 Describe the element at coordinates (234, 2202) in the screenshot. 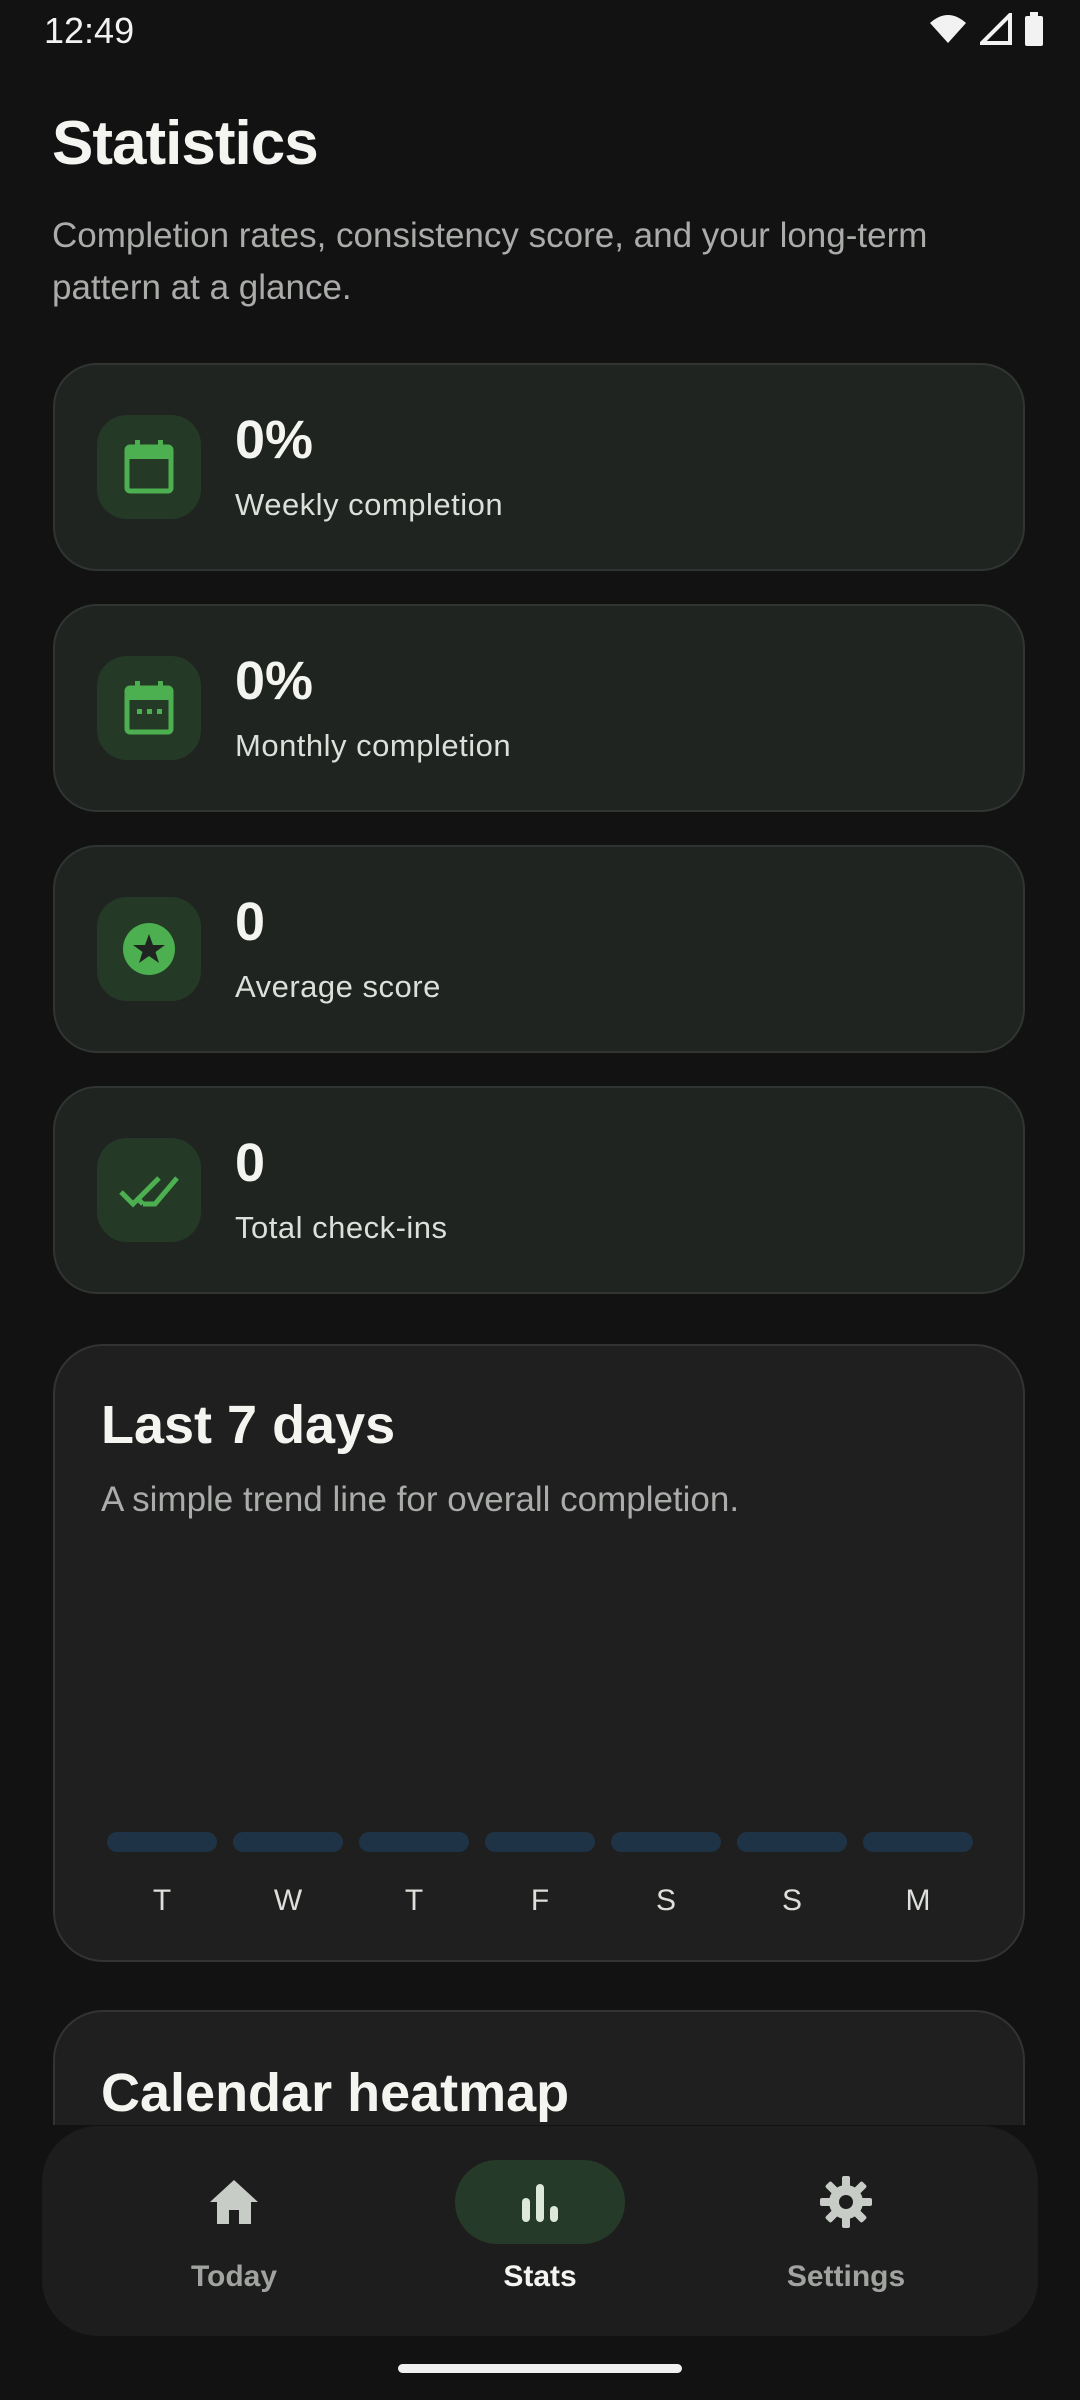

I see `home-icon` at that location.